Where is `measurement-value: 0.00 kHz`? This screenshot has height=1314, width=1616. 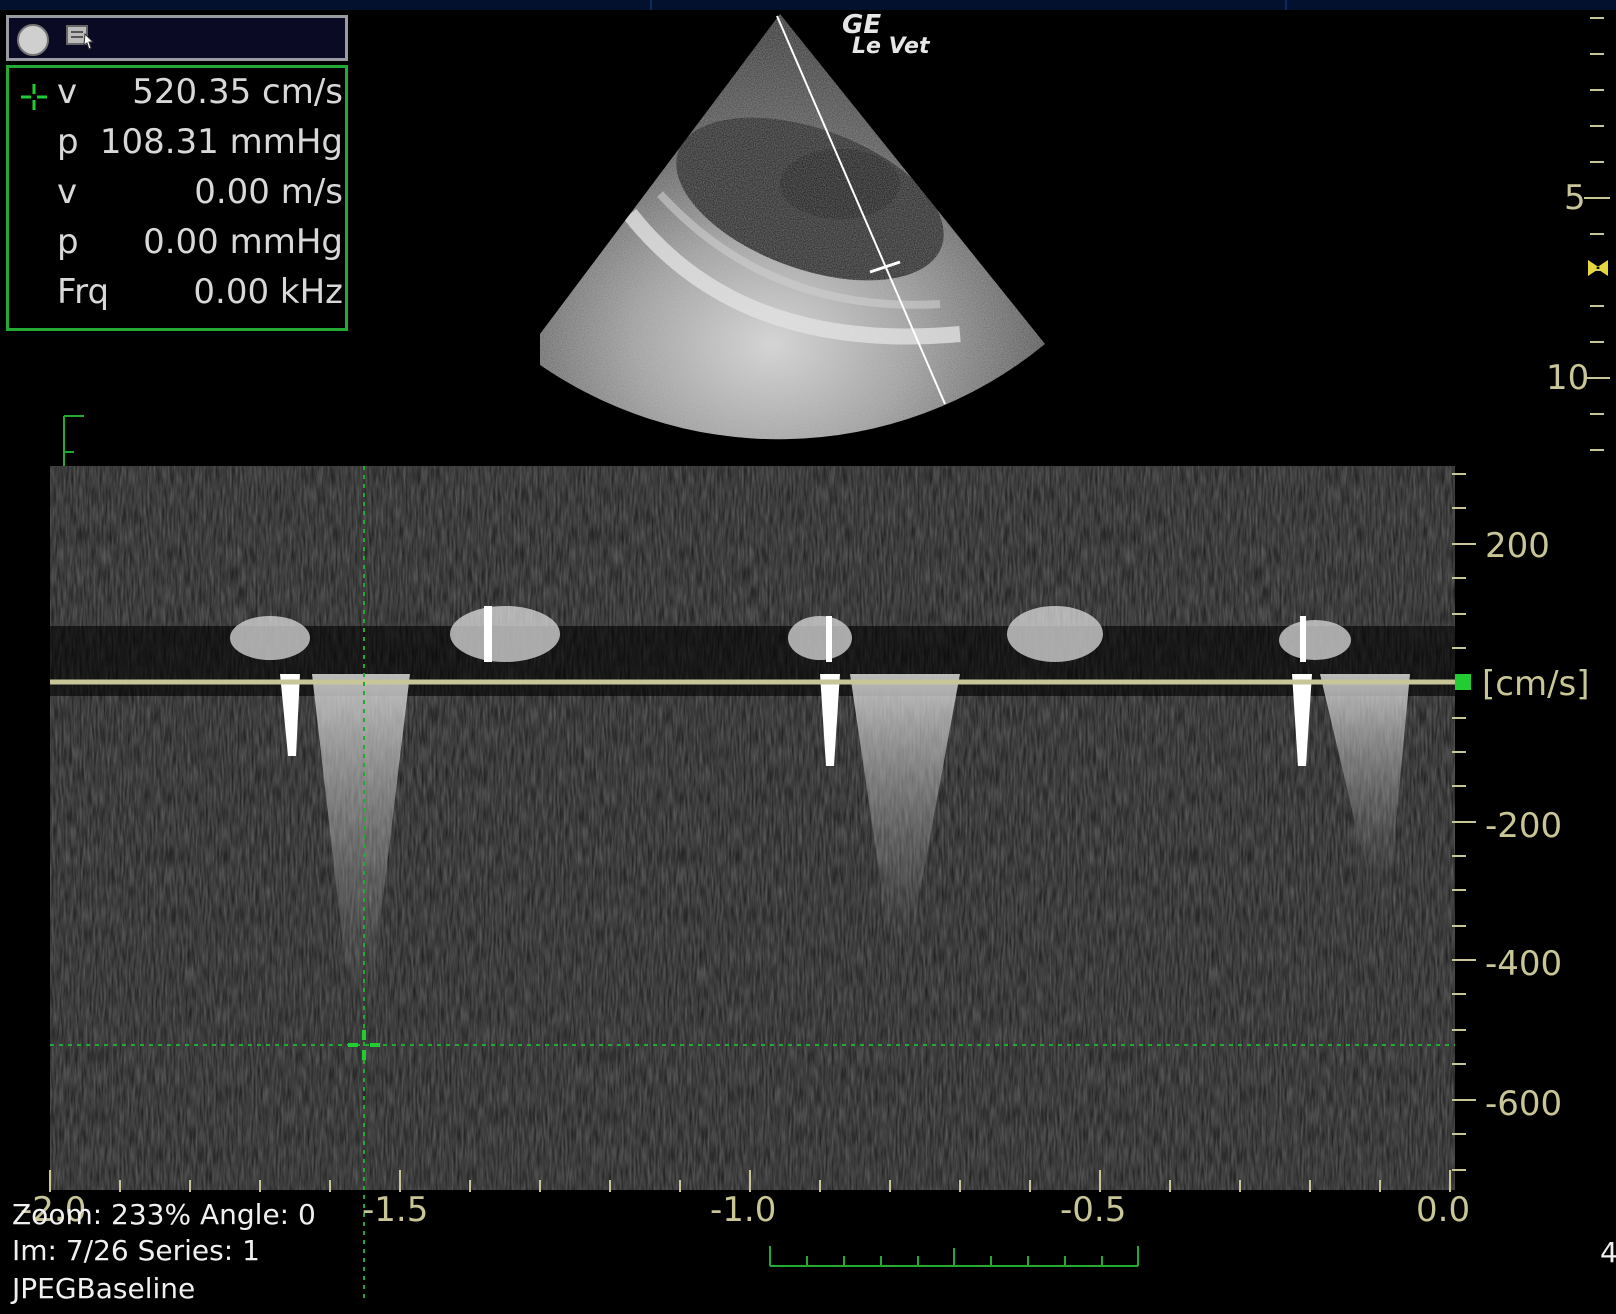 measurement-value: 0.00 kHz is located at coordinates (268, 292).